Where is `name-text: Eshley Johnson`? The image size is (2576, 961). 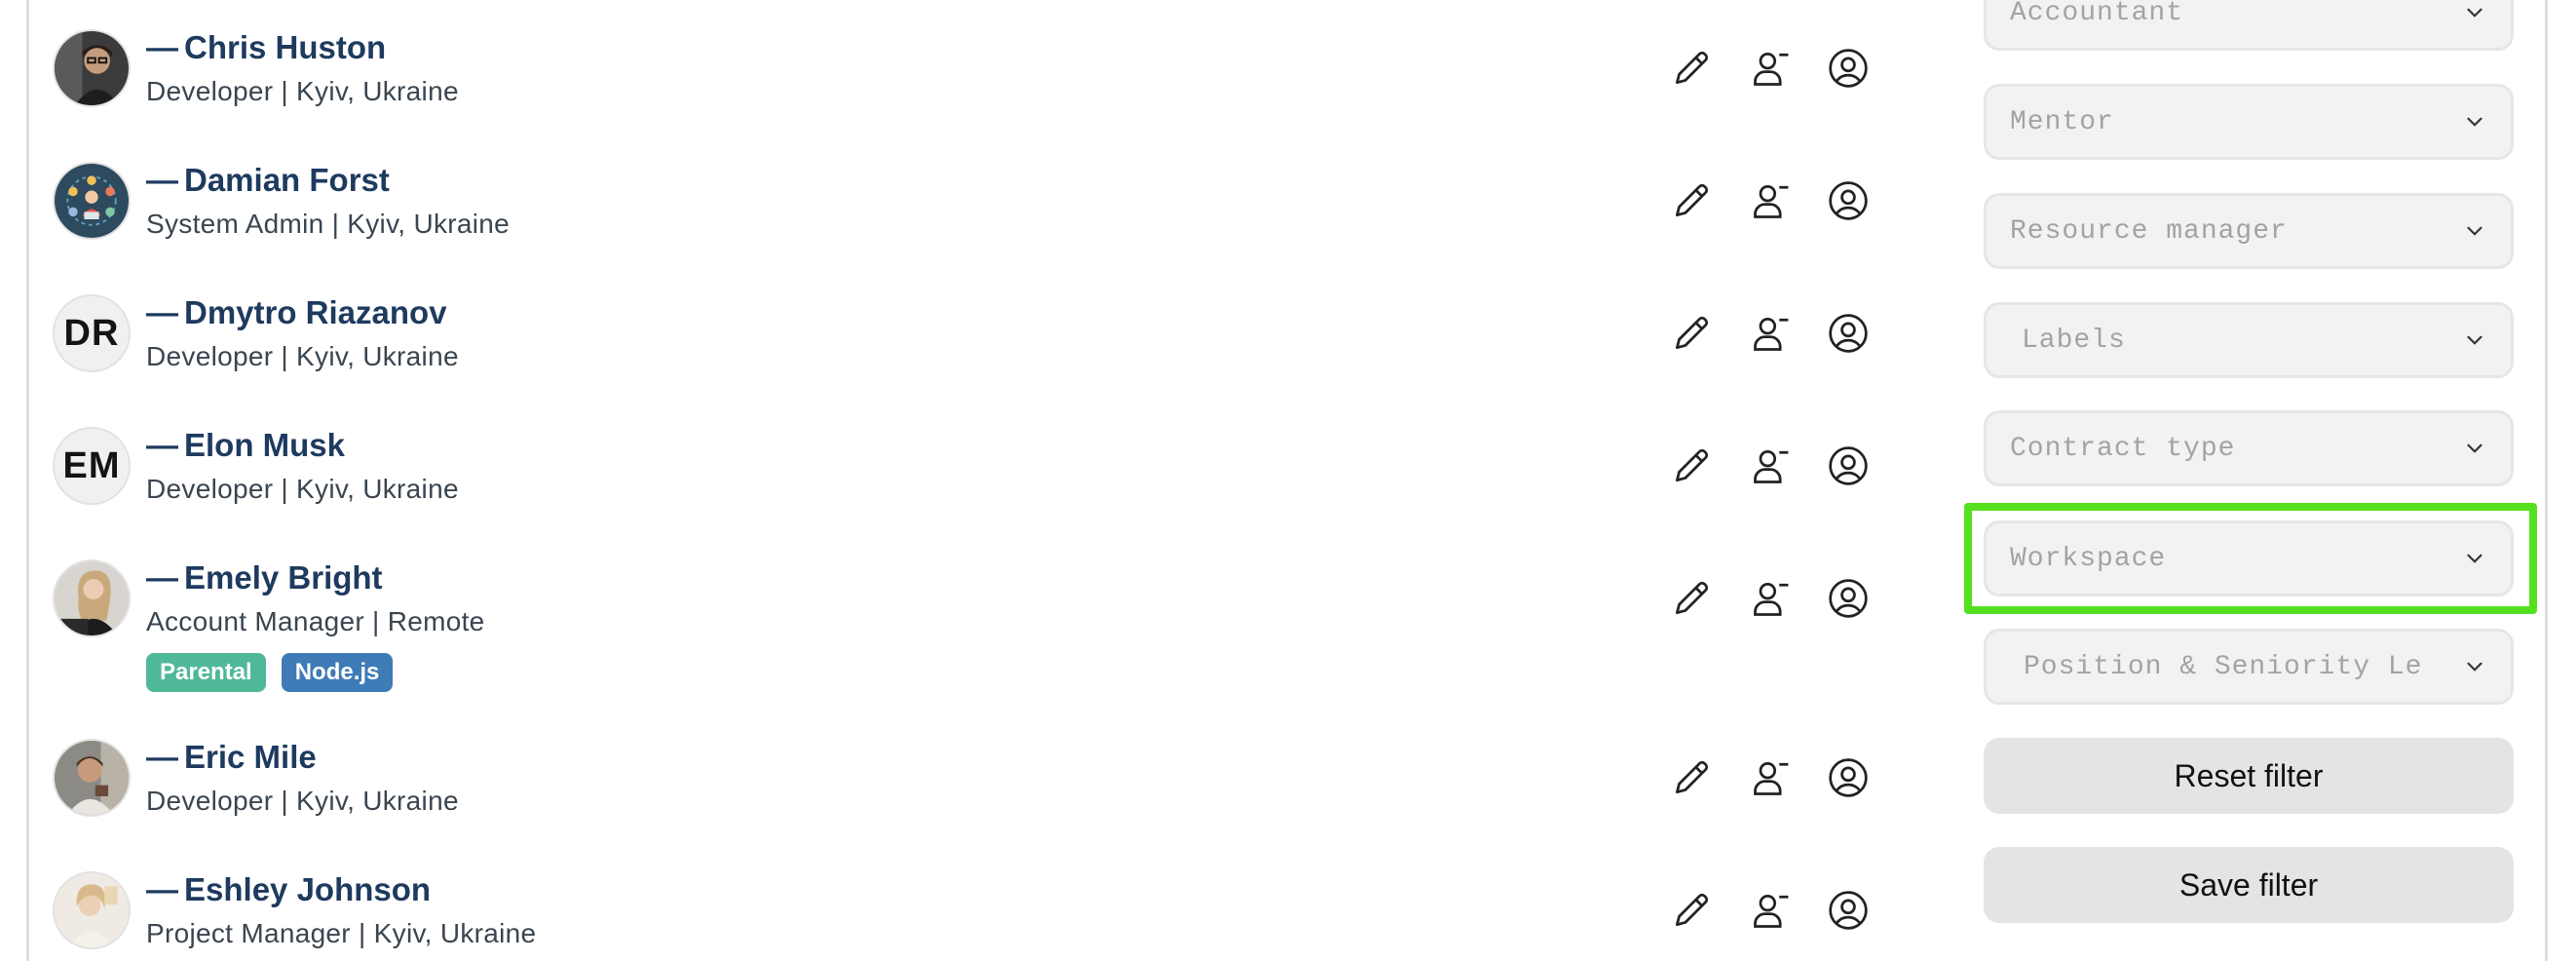
name-text: Eshley Johnson is located at coordinates (308, 889).